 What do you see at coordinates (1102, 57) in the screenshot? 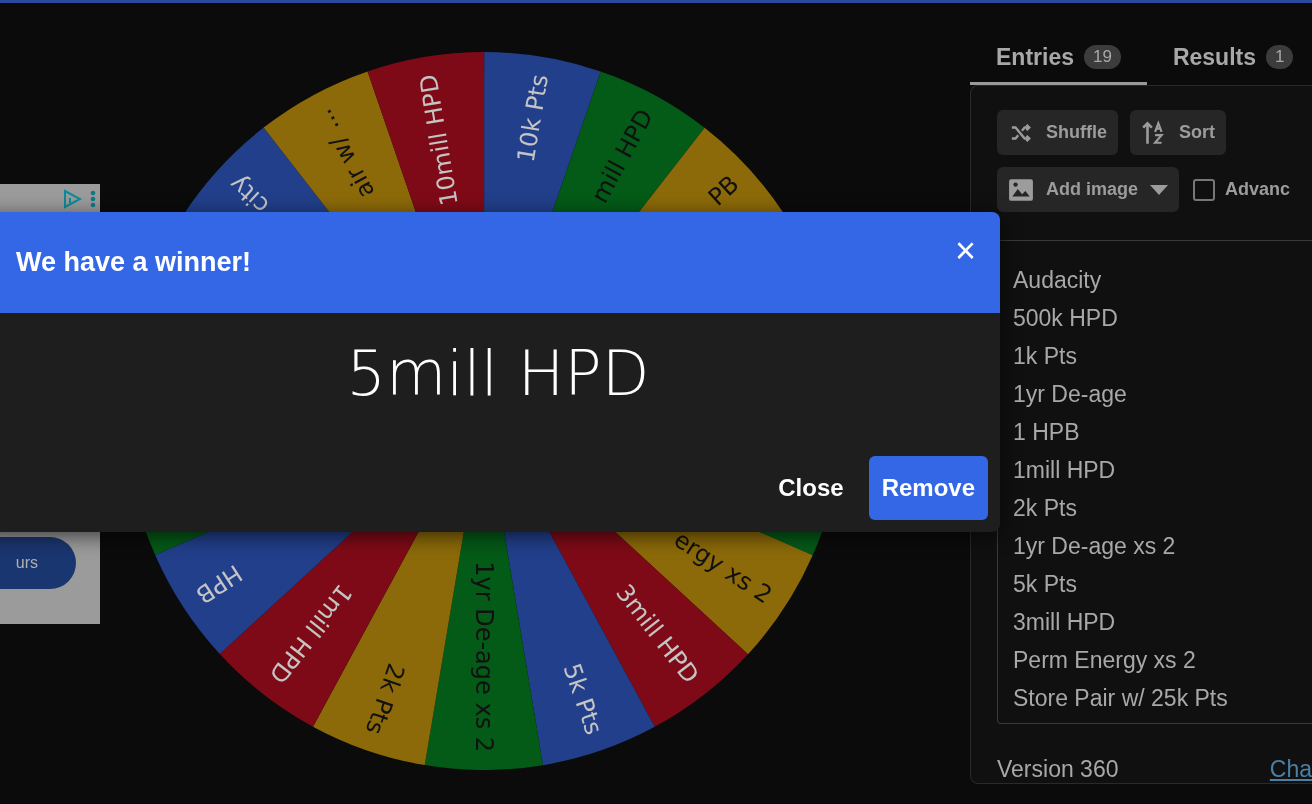
I see `count-badge: 19` at bounding box center [1102, 57].